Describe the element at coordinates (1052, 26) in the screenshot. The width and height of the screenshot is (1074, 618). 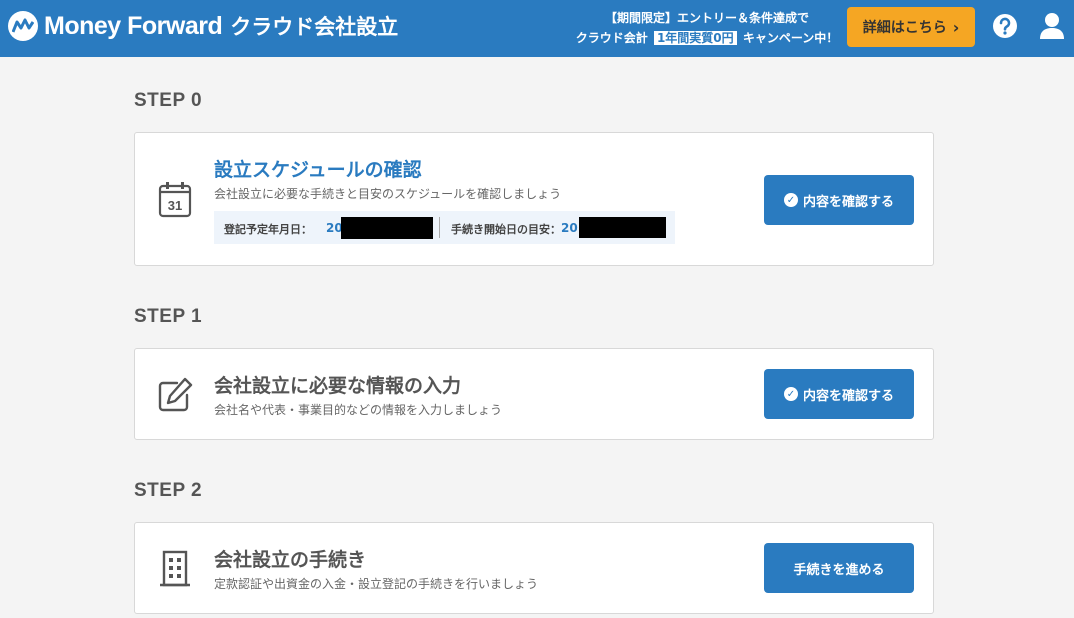
I see `user-icon` at that location.